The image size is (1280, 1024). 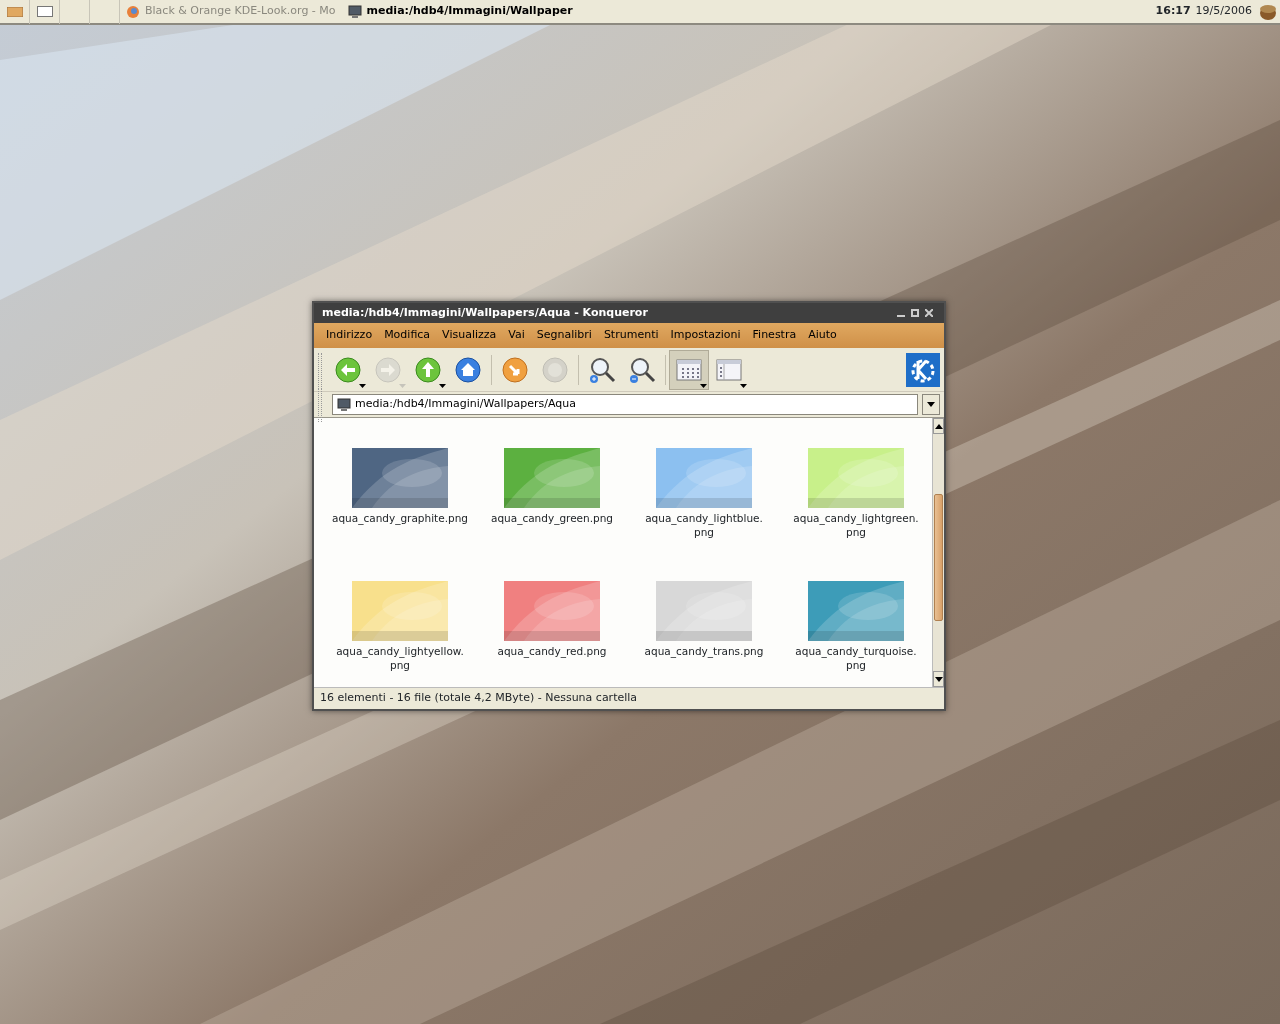 What do you see at coordinates (705, 335) in the screenshot?
I see `menu-item: Impostazioni` at bounding box center [705, 335].